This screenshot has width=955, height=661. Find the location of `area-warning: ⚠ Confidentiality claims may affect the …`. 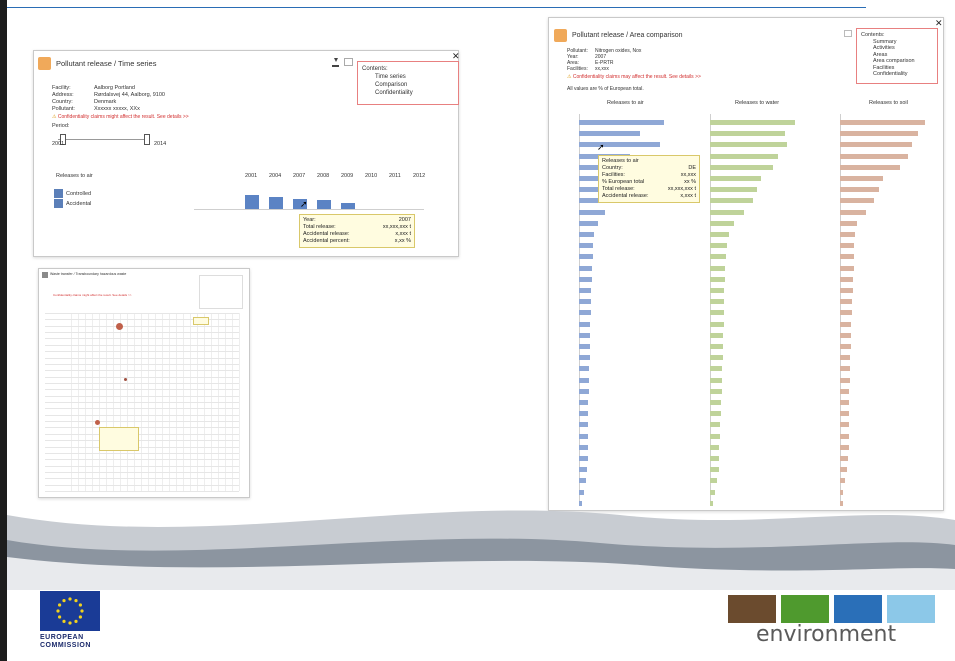

area-warning: ⚠ Confidentiality claims may affect the … is located at coordinates (634, 77).